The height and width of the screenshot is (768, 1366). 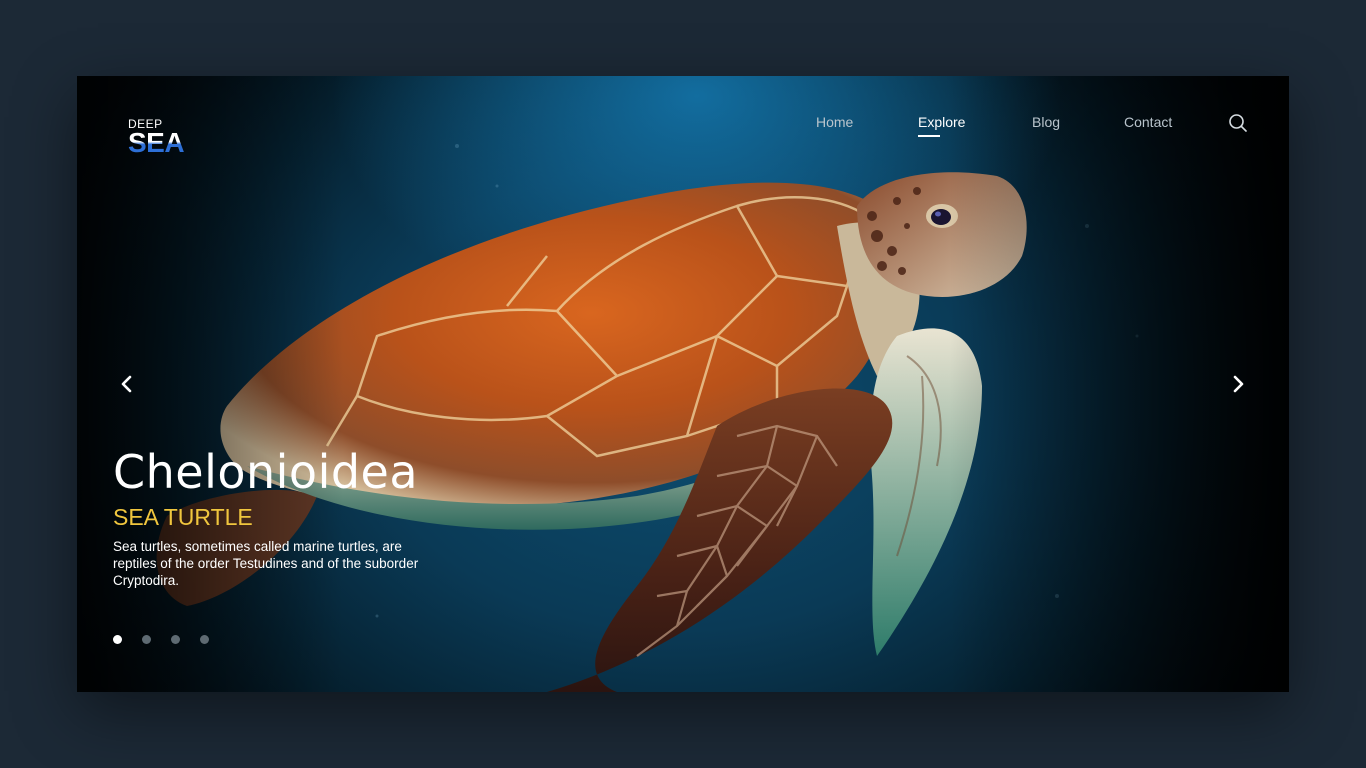 What do you see at coordinates (834, 122) in the screenshot?
I see `nav-item-home: Home` at bounding box center [834, 122].